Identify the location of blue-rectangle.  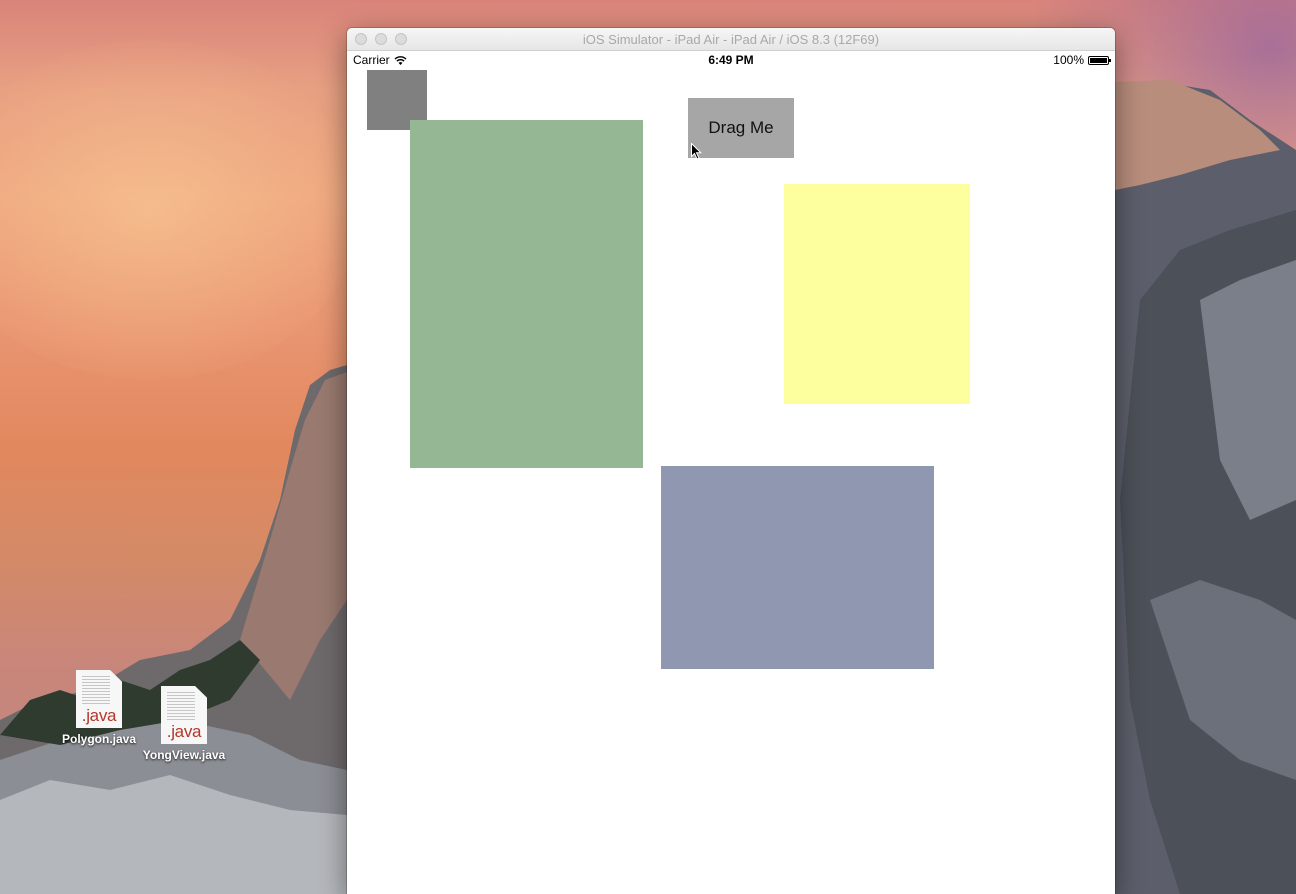
(797, 567).